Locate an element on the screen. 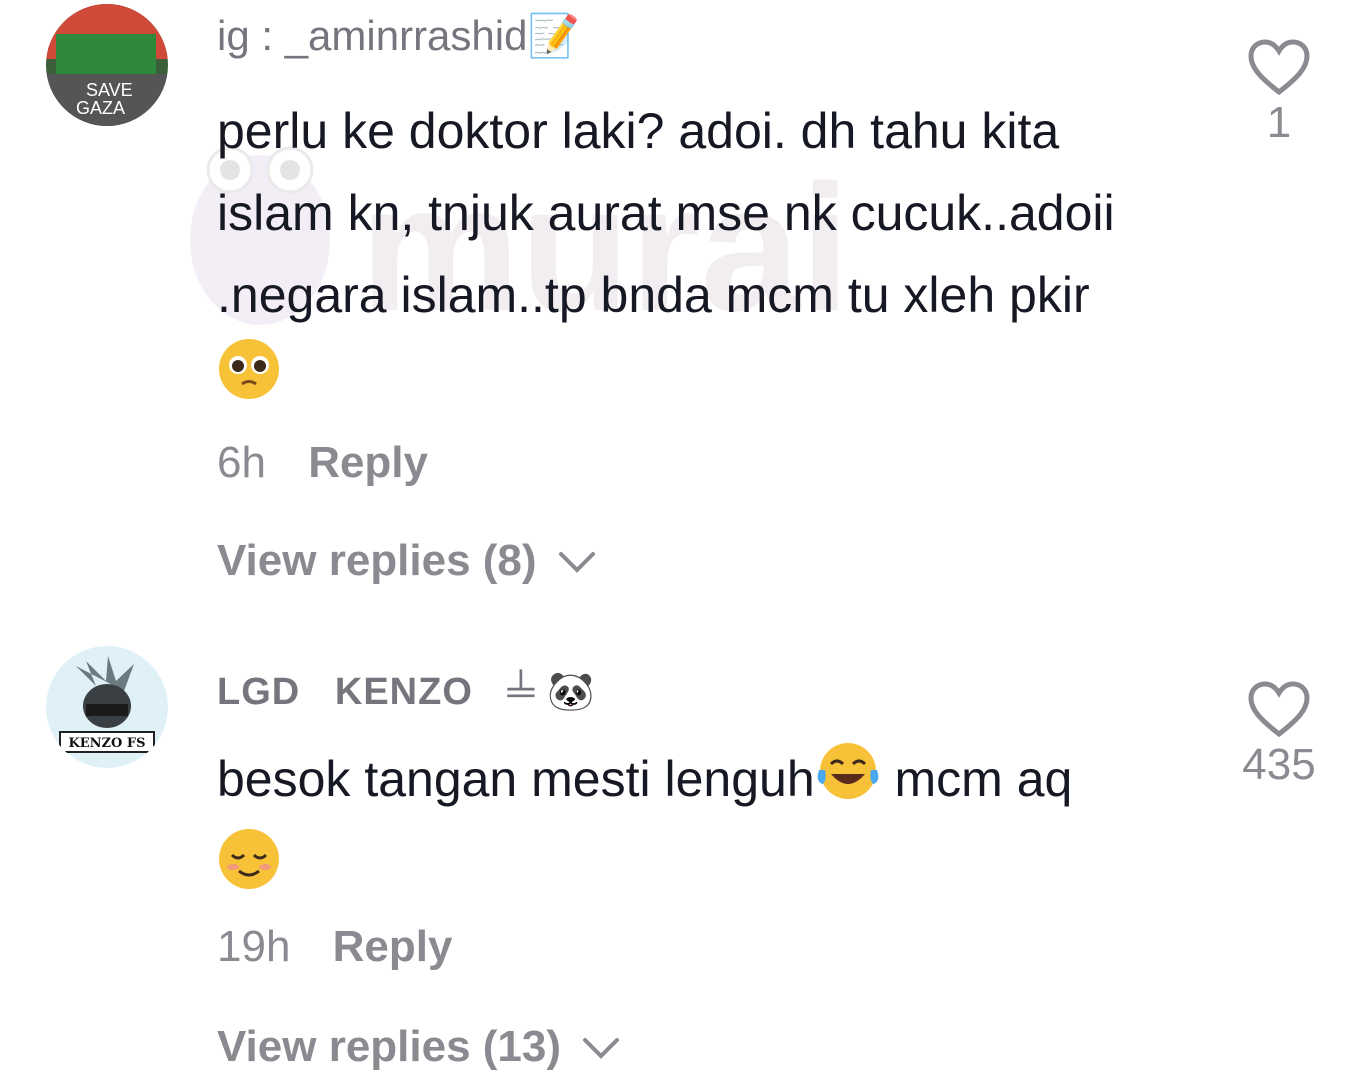 The image size is (1369, 1078). username: LGD KENZO ╧ 🐼 is located at coordinates (406, 692).